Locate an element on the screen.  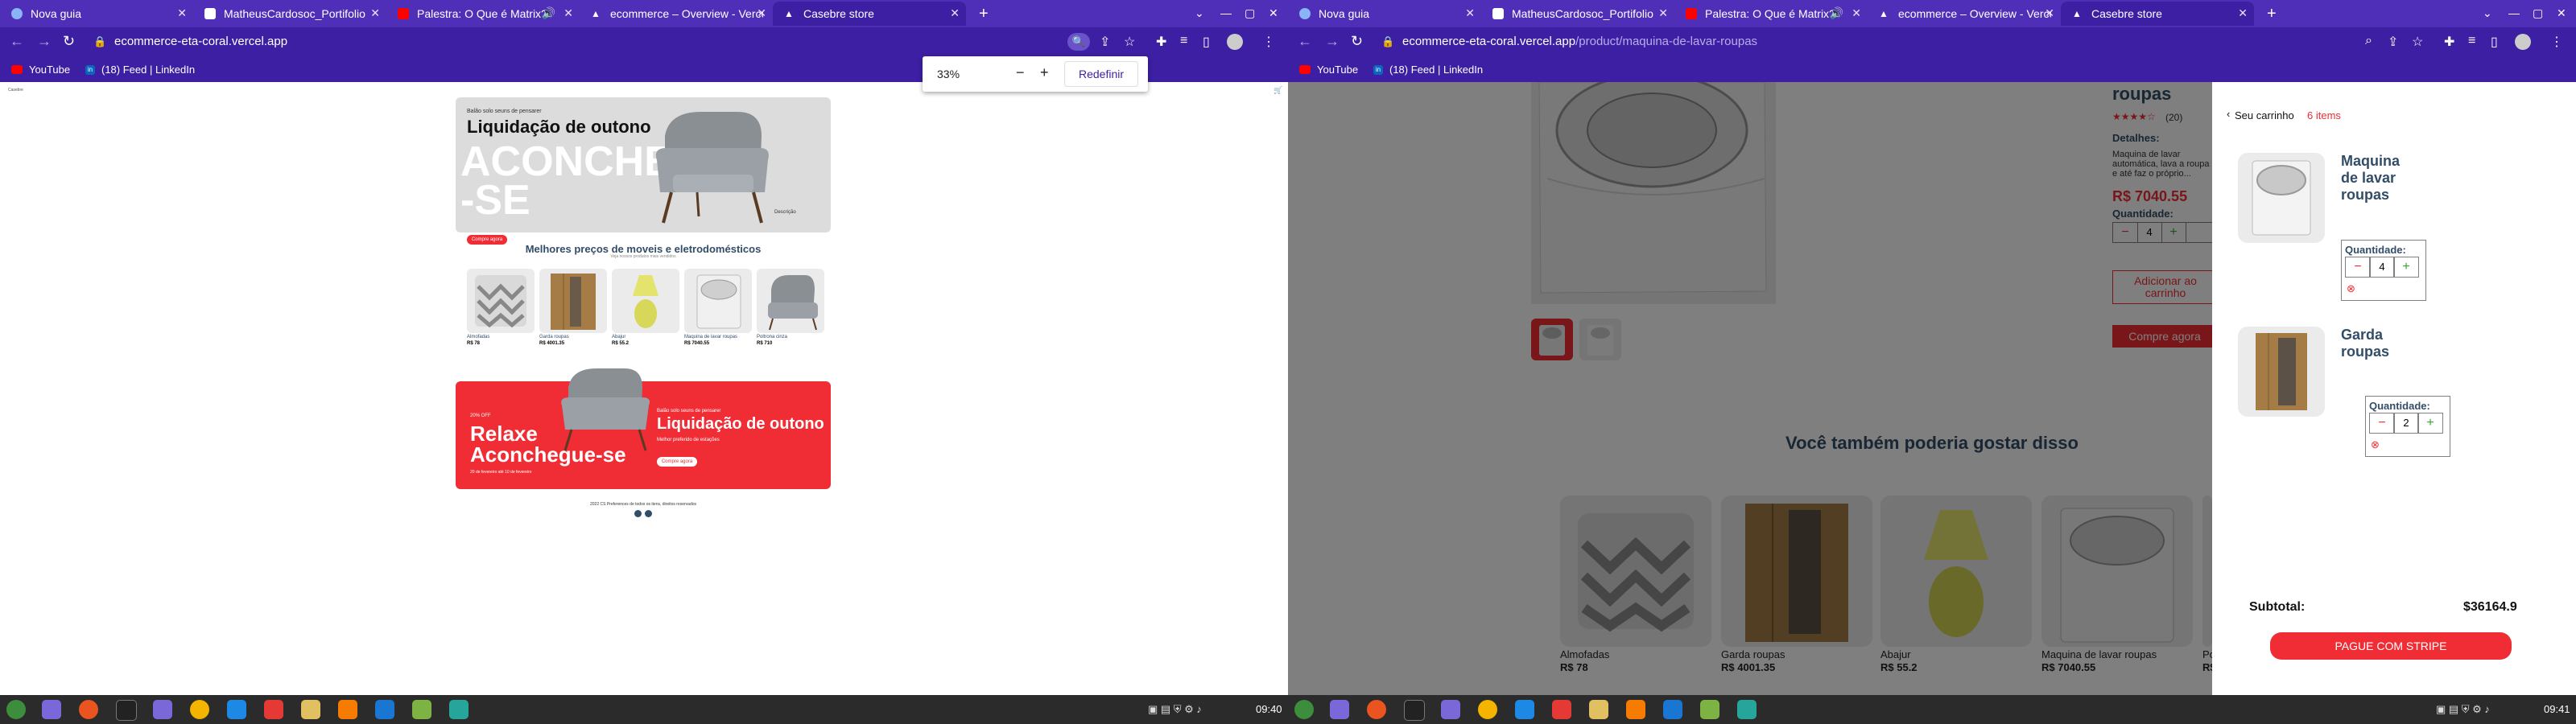
clock: 09:40 is located at coordinates (1269, 709).